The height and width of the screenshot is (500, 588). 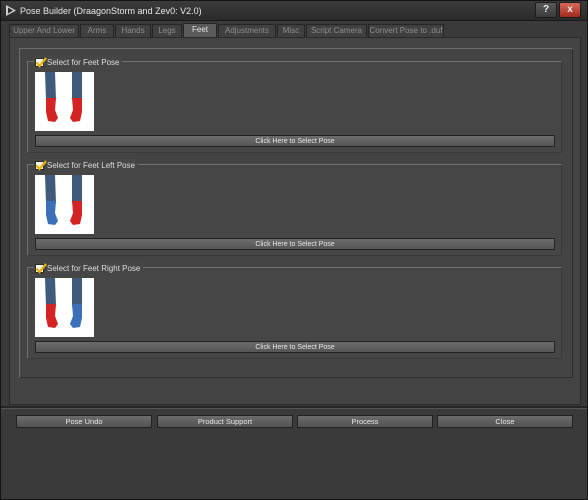 What do you see at coordinates (295, 244) in the screenshot?
I see `feet-left-pose-select-button: Click Here to Select Pose` at bounding box center [295, 244].